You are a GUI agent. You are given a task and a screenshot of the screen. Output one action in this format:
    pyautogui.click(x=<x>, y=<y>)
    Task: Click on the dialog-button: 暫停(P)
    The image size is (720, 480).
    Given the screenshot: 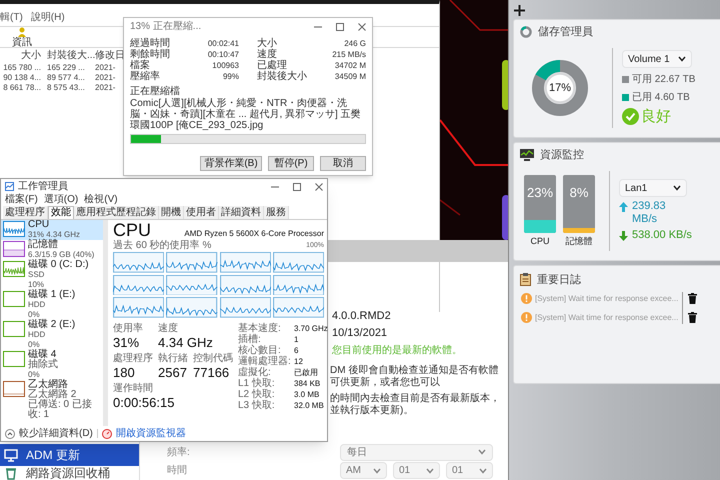 What is the action you would take?
    pyautogui.click(x=291, y=163)
    